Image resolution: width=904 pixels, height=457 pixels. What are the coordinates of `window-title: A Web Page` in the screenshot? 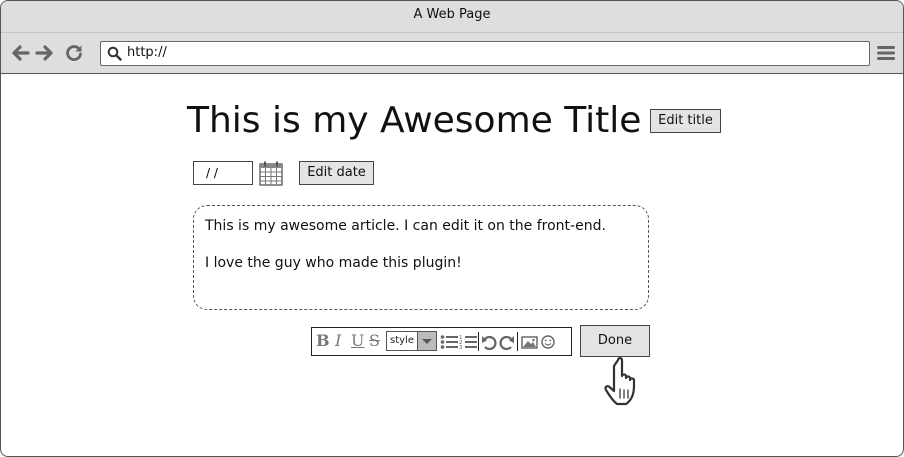 It's located at (452, 17).